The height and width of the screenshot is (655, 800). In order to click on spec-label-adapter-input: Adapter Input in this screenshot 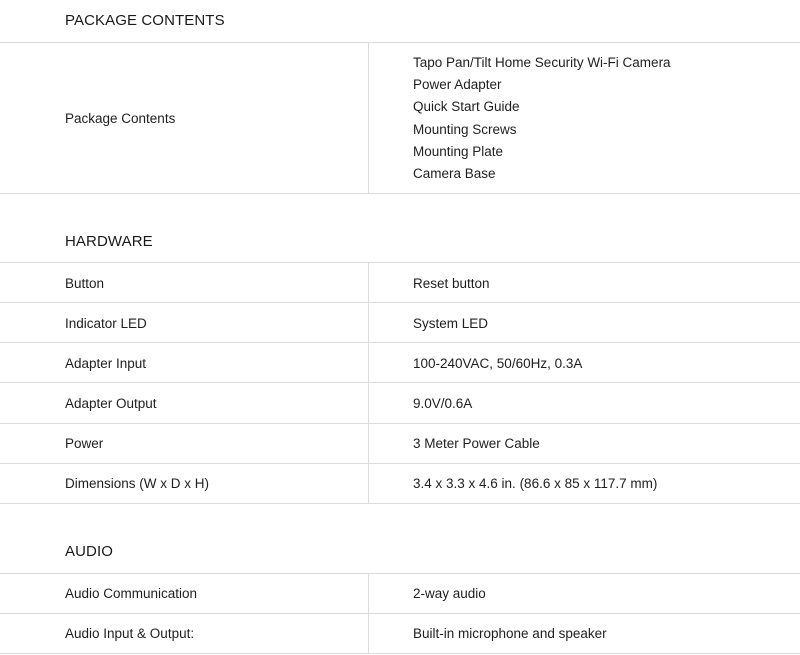, I will do `click(106, 363)`.